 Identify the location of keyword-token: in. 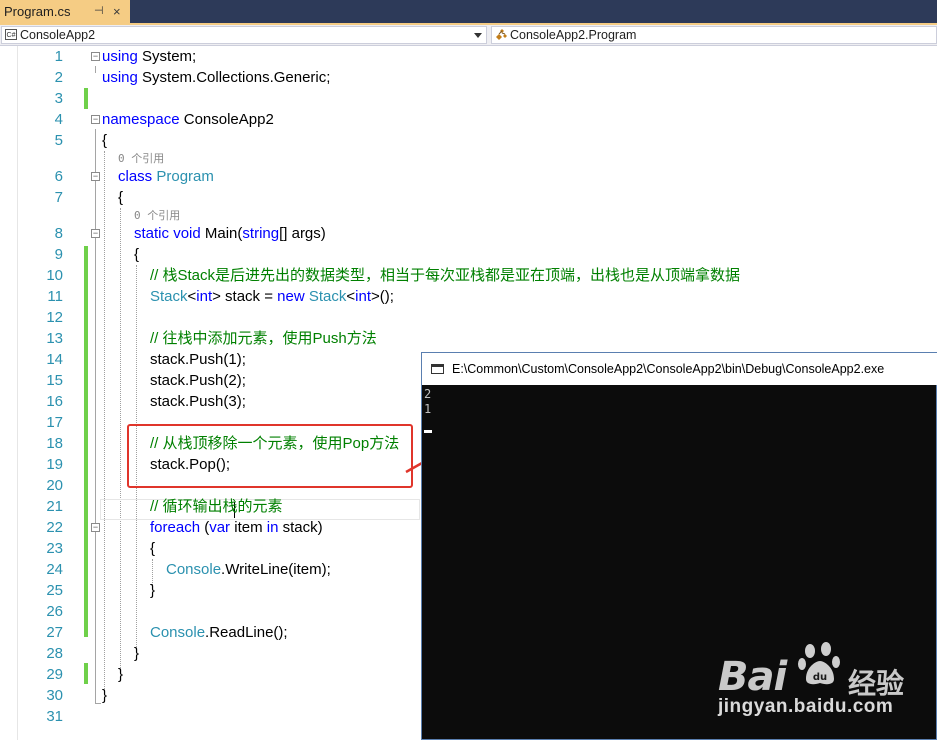
(272, 527).